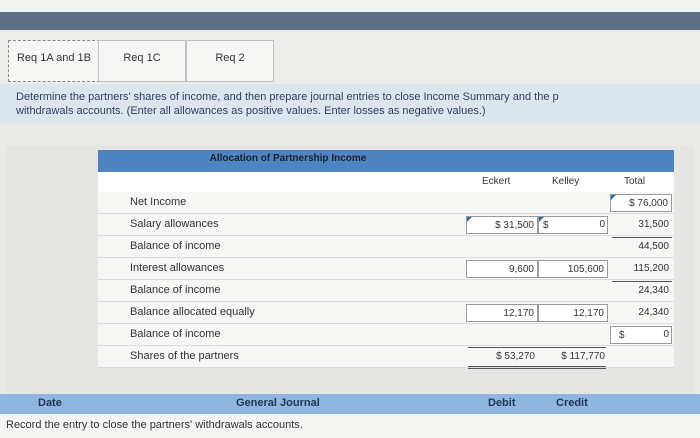 The width and height of the screenshot is (700, 438). What do you see at coordinates (566, 181) in the screenshot?
I see `column-kelley: Kelley` at bounding box center [566, 181].